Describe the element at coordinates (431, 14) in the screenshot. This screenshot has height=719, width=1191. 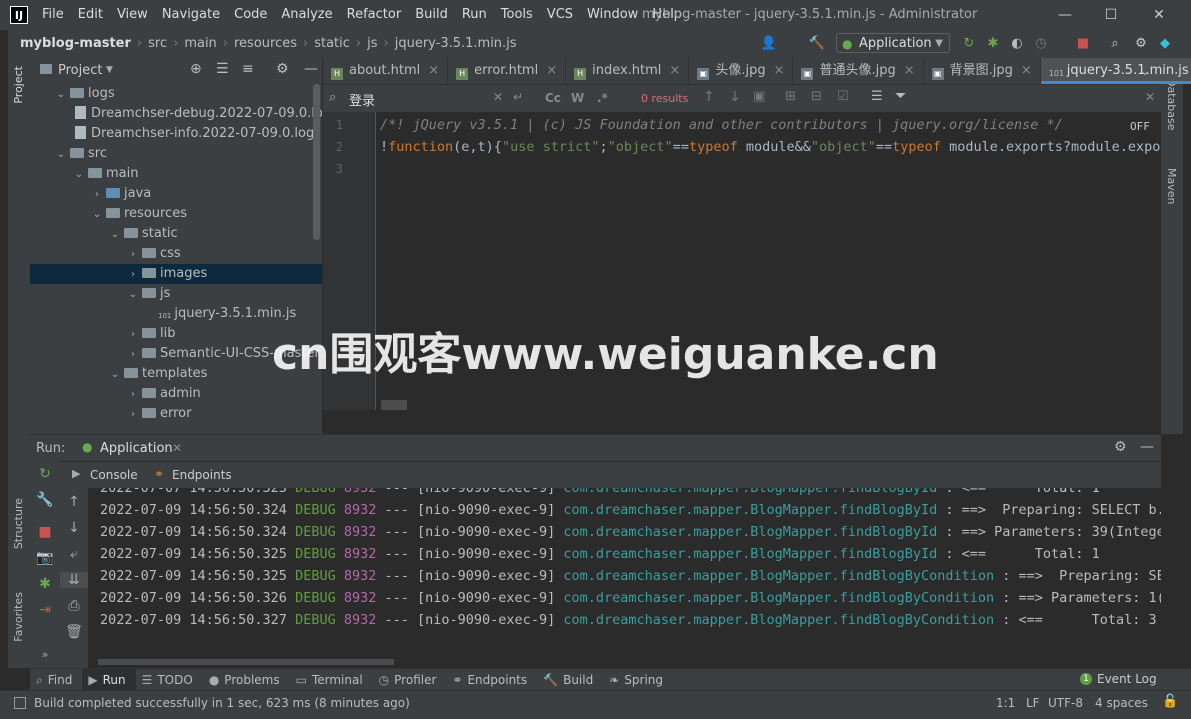
I see `menu-item-build: Build` at that location.